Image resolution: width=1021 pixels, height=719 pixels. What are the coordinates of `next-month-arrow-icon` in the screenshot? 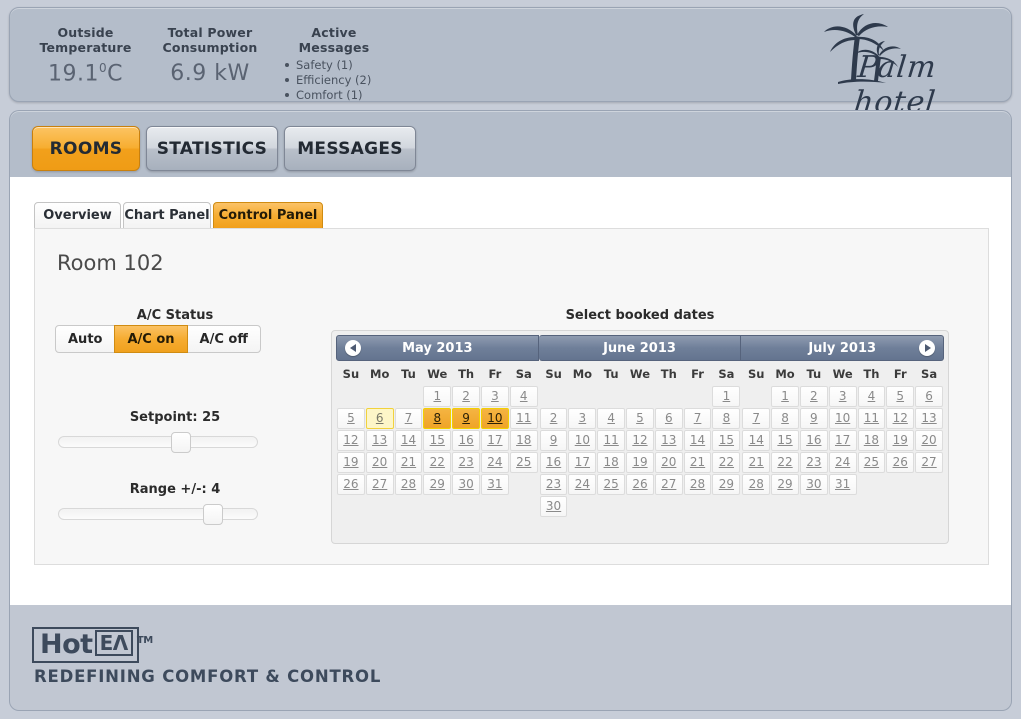 It's located at (927, 348).